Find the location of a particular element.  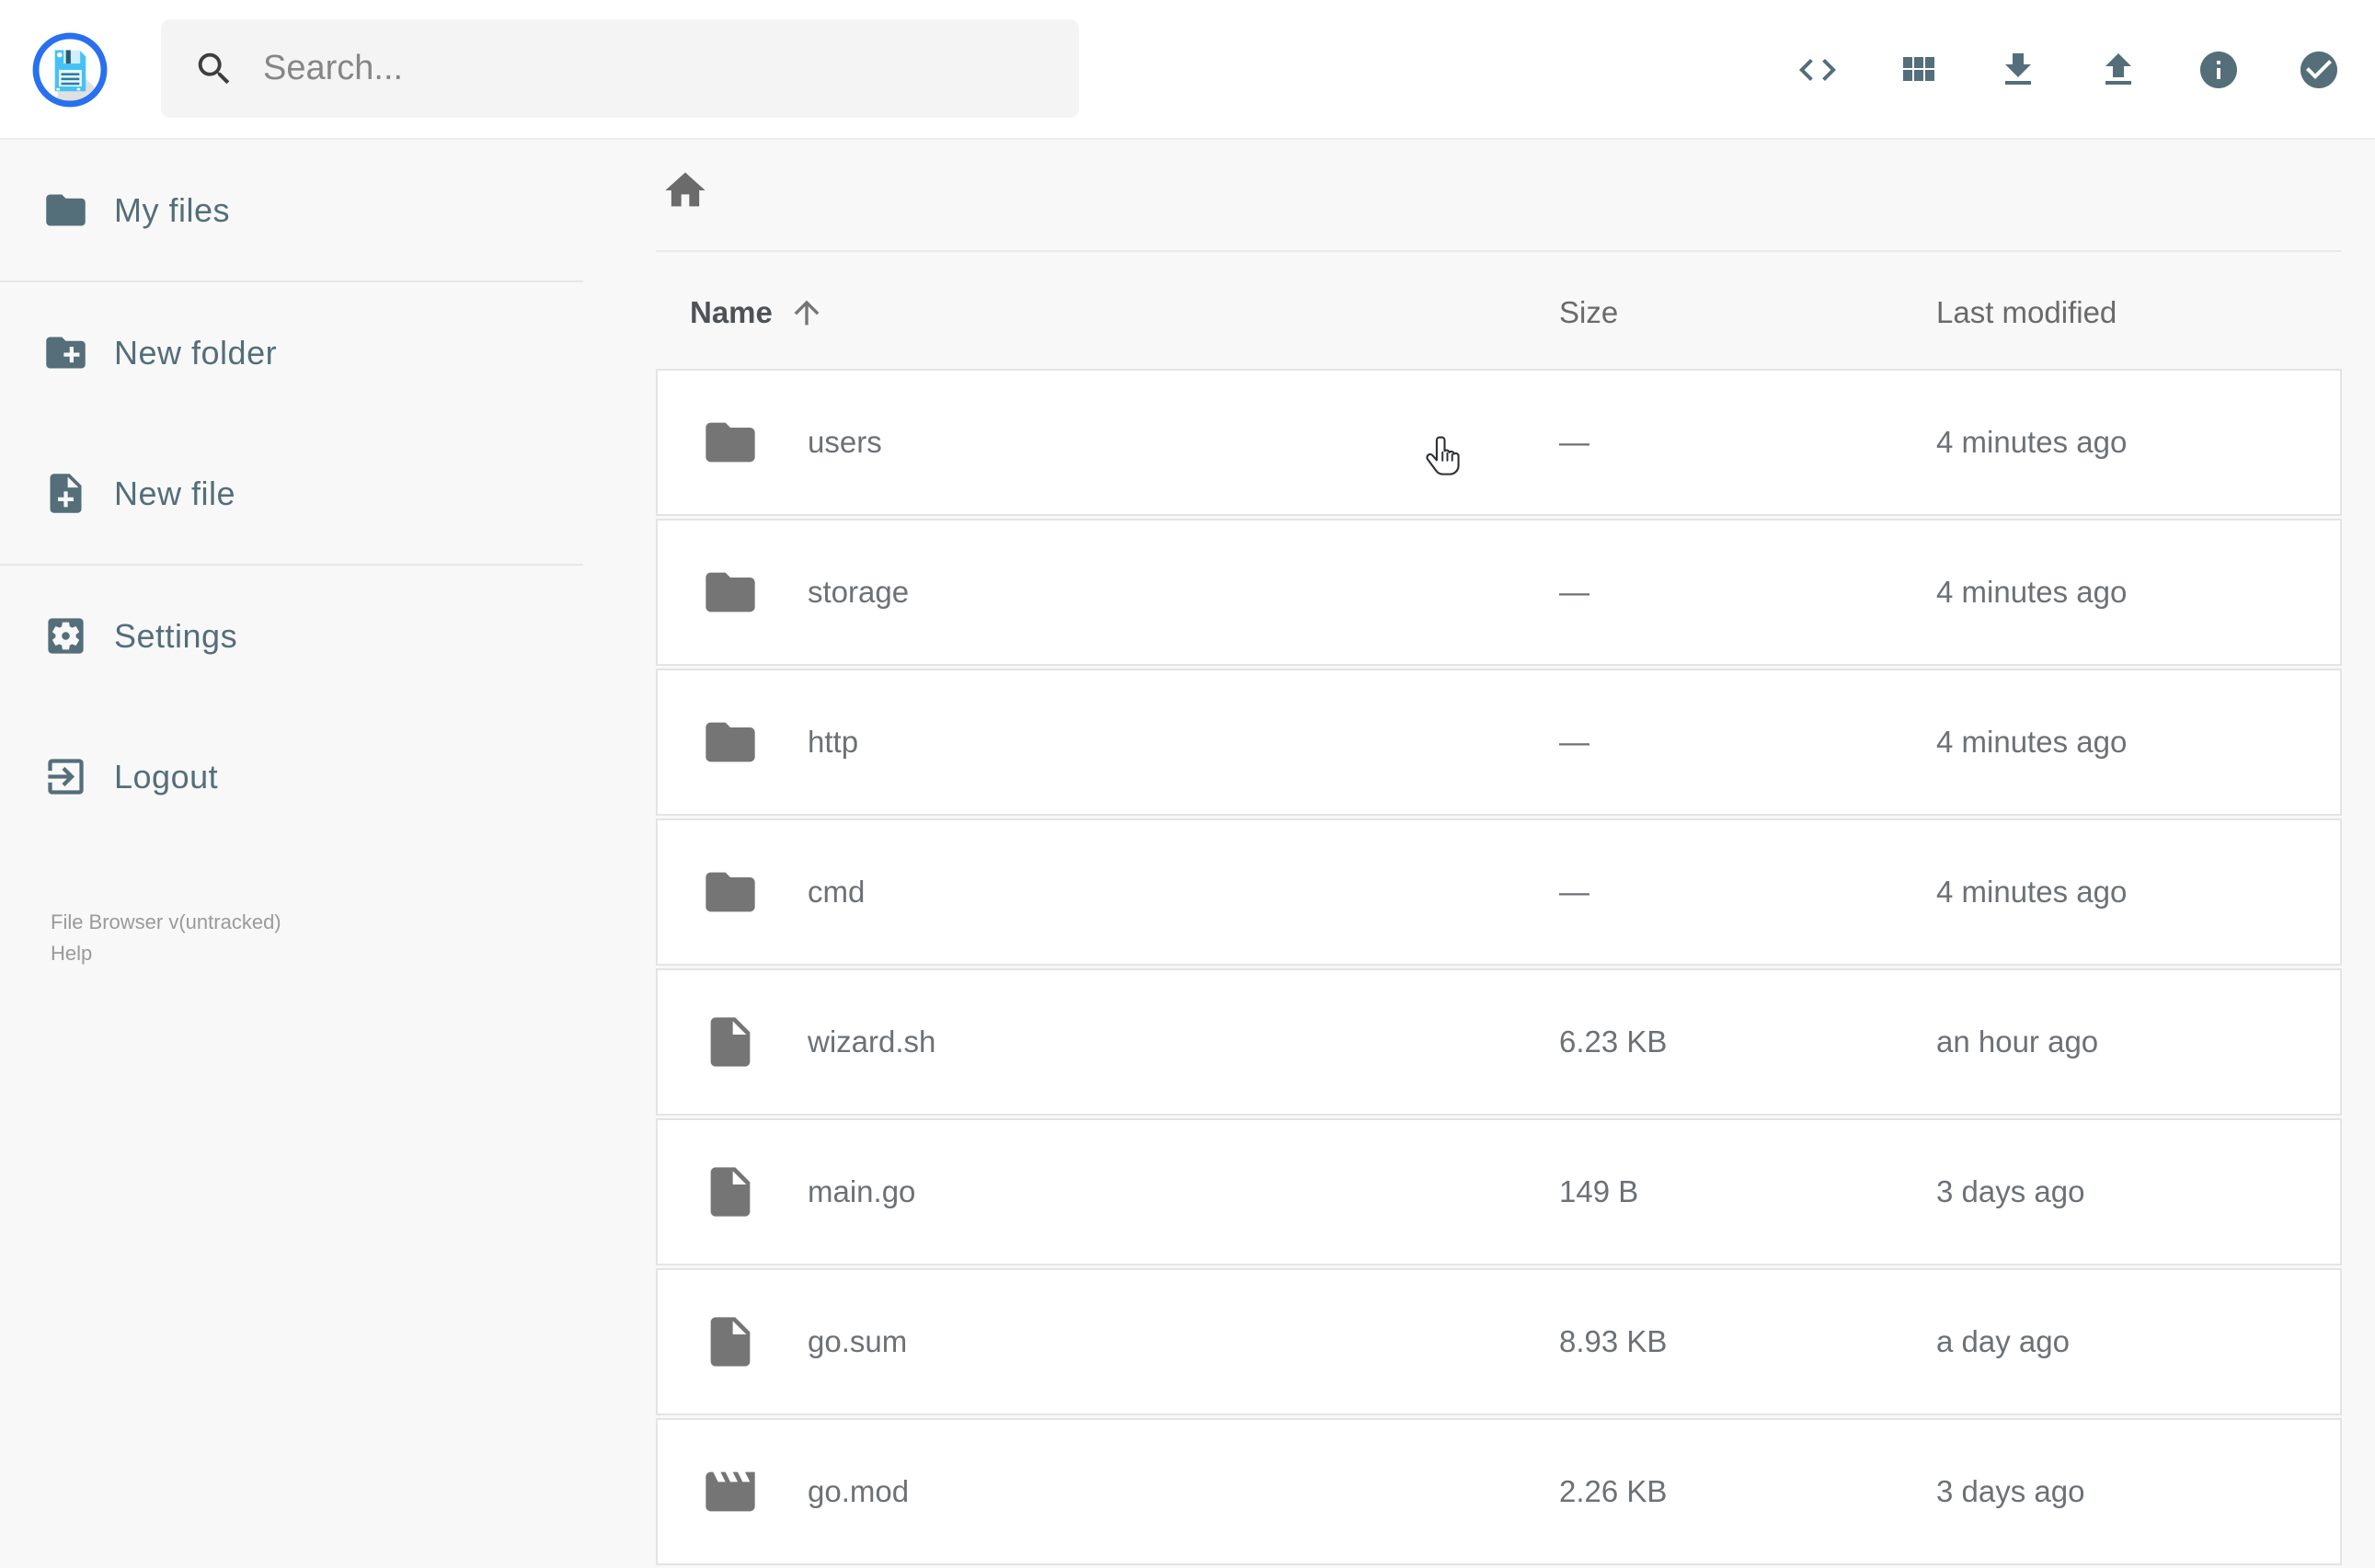

file-name-cell: go.mod is located at coordinates (1108, 1491).